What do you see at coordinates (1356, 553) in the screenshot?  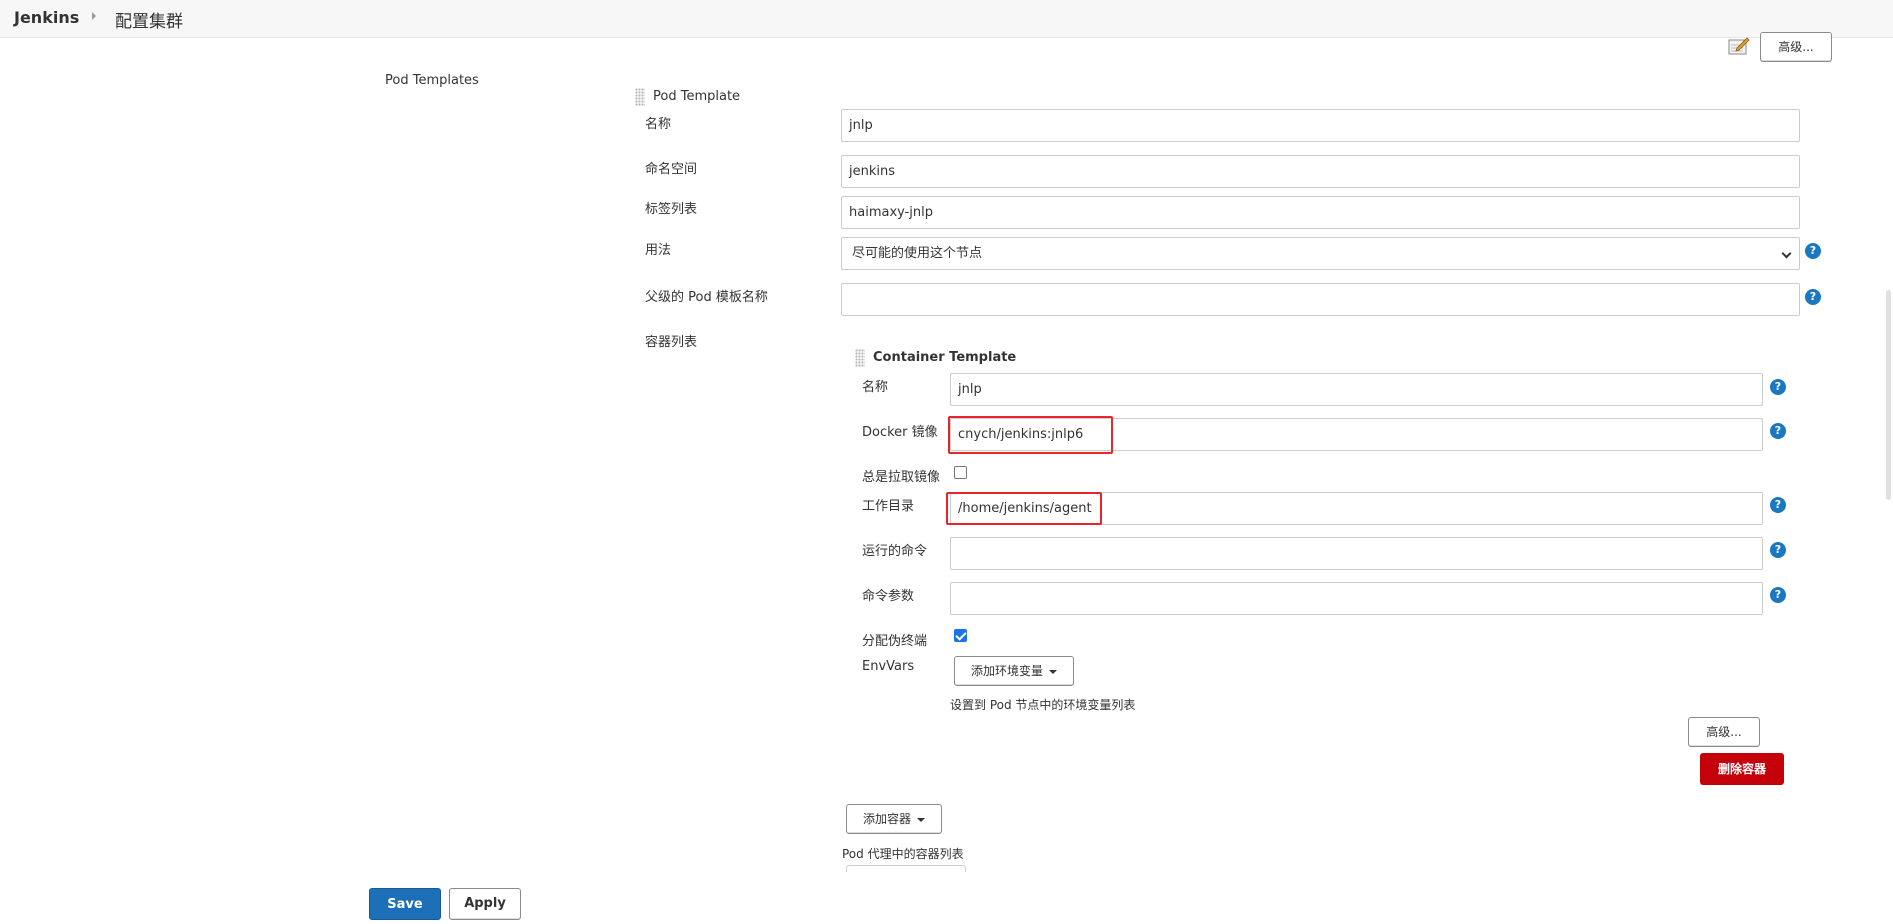 I see `command-input` at bounding box center [1356, 553].